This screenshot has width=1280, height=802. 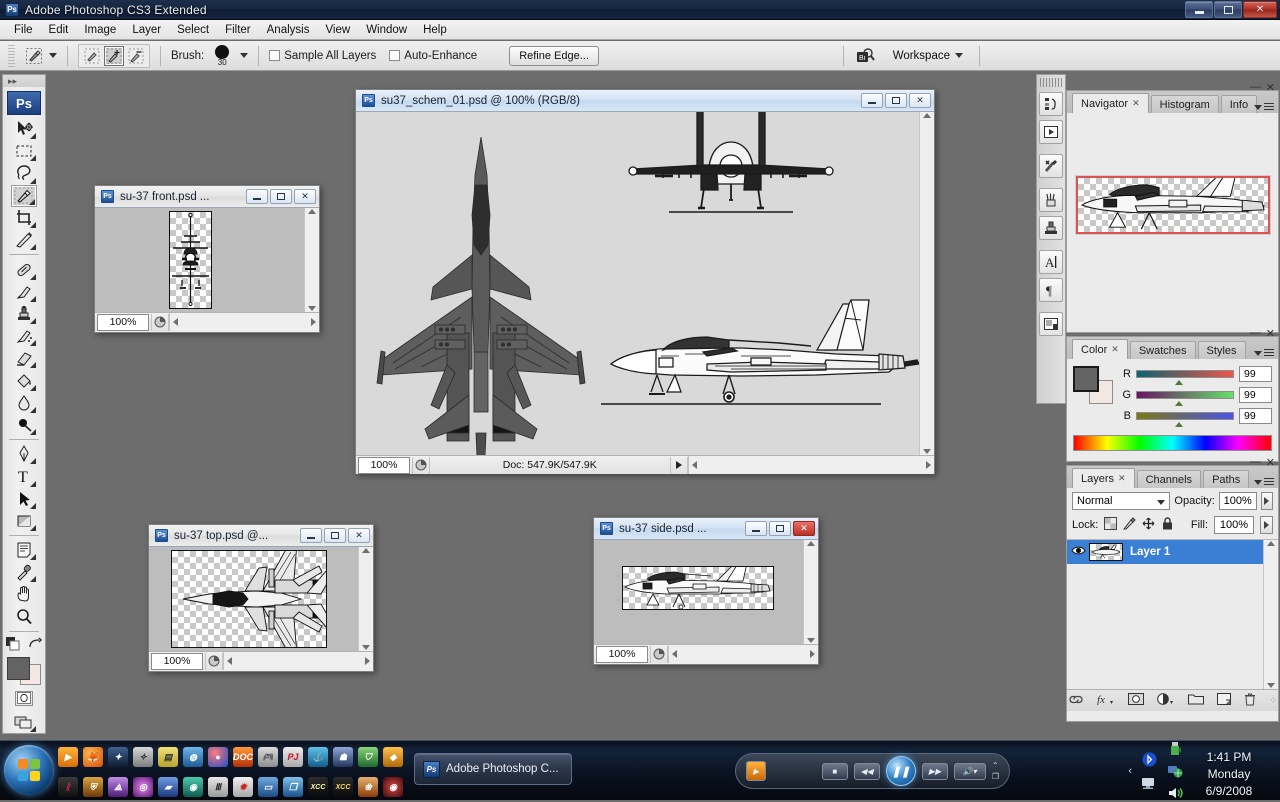 What do you see at coordinates (261, 536) in the screenshot?
I see `document-title-bar: Ps su-37 top.psd @... ✕` at bounding box center [261, 536].